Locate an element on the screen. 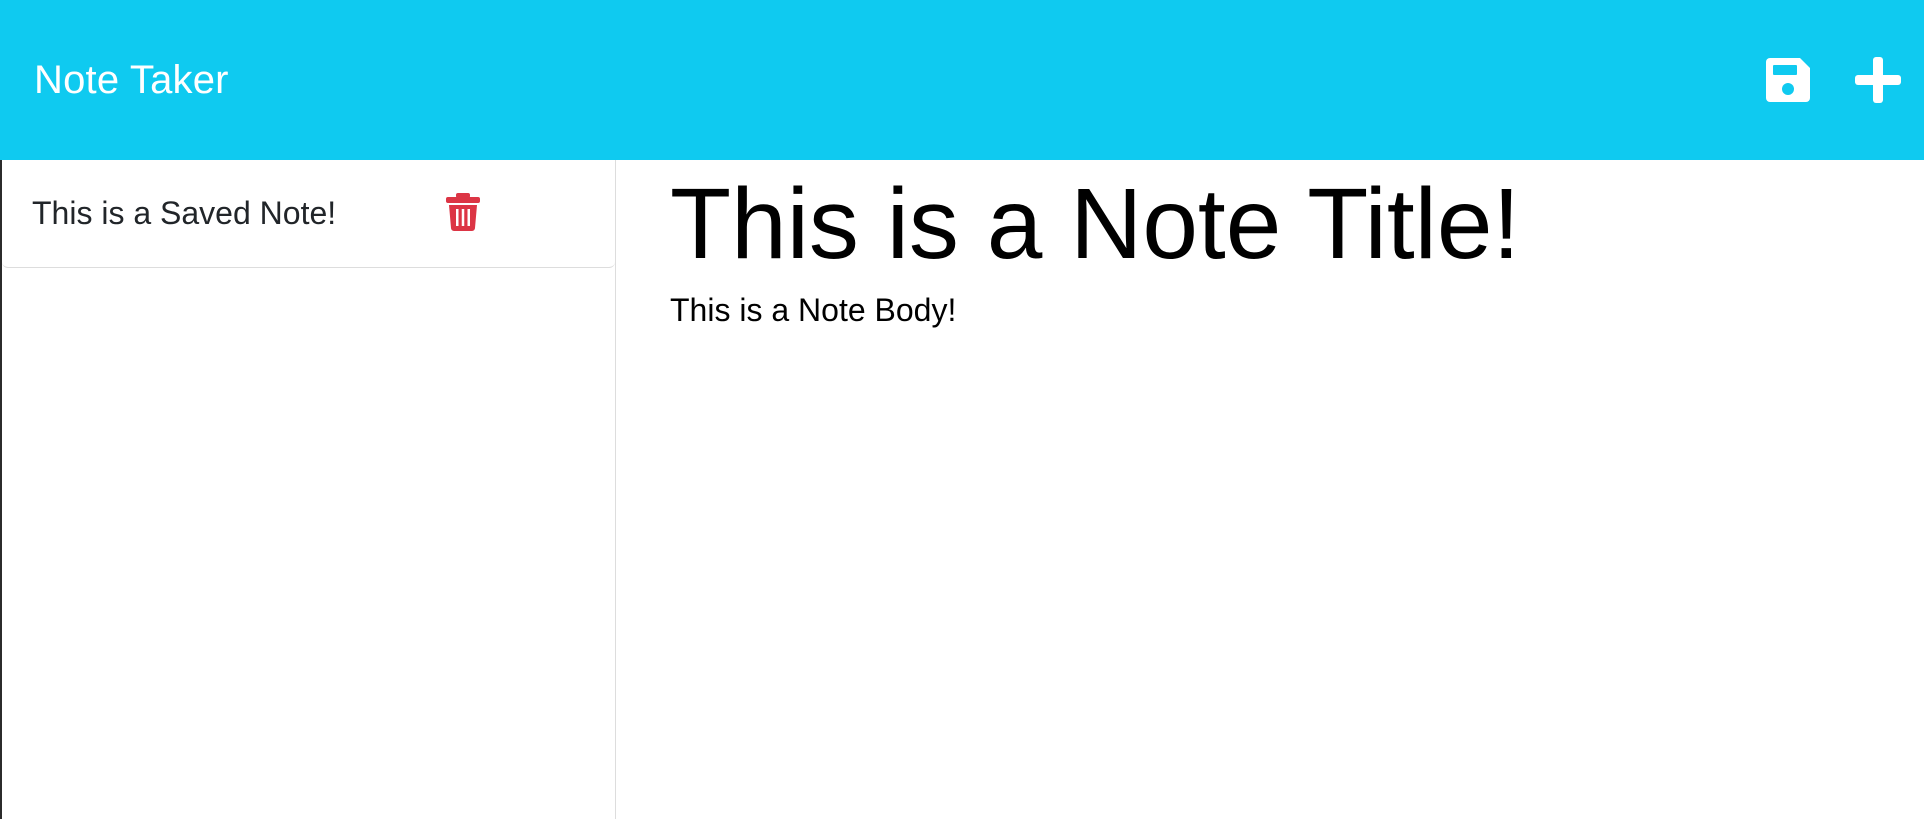 The image size is (1924, 819). trash-icon is located at coordinates (463, 212).